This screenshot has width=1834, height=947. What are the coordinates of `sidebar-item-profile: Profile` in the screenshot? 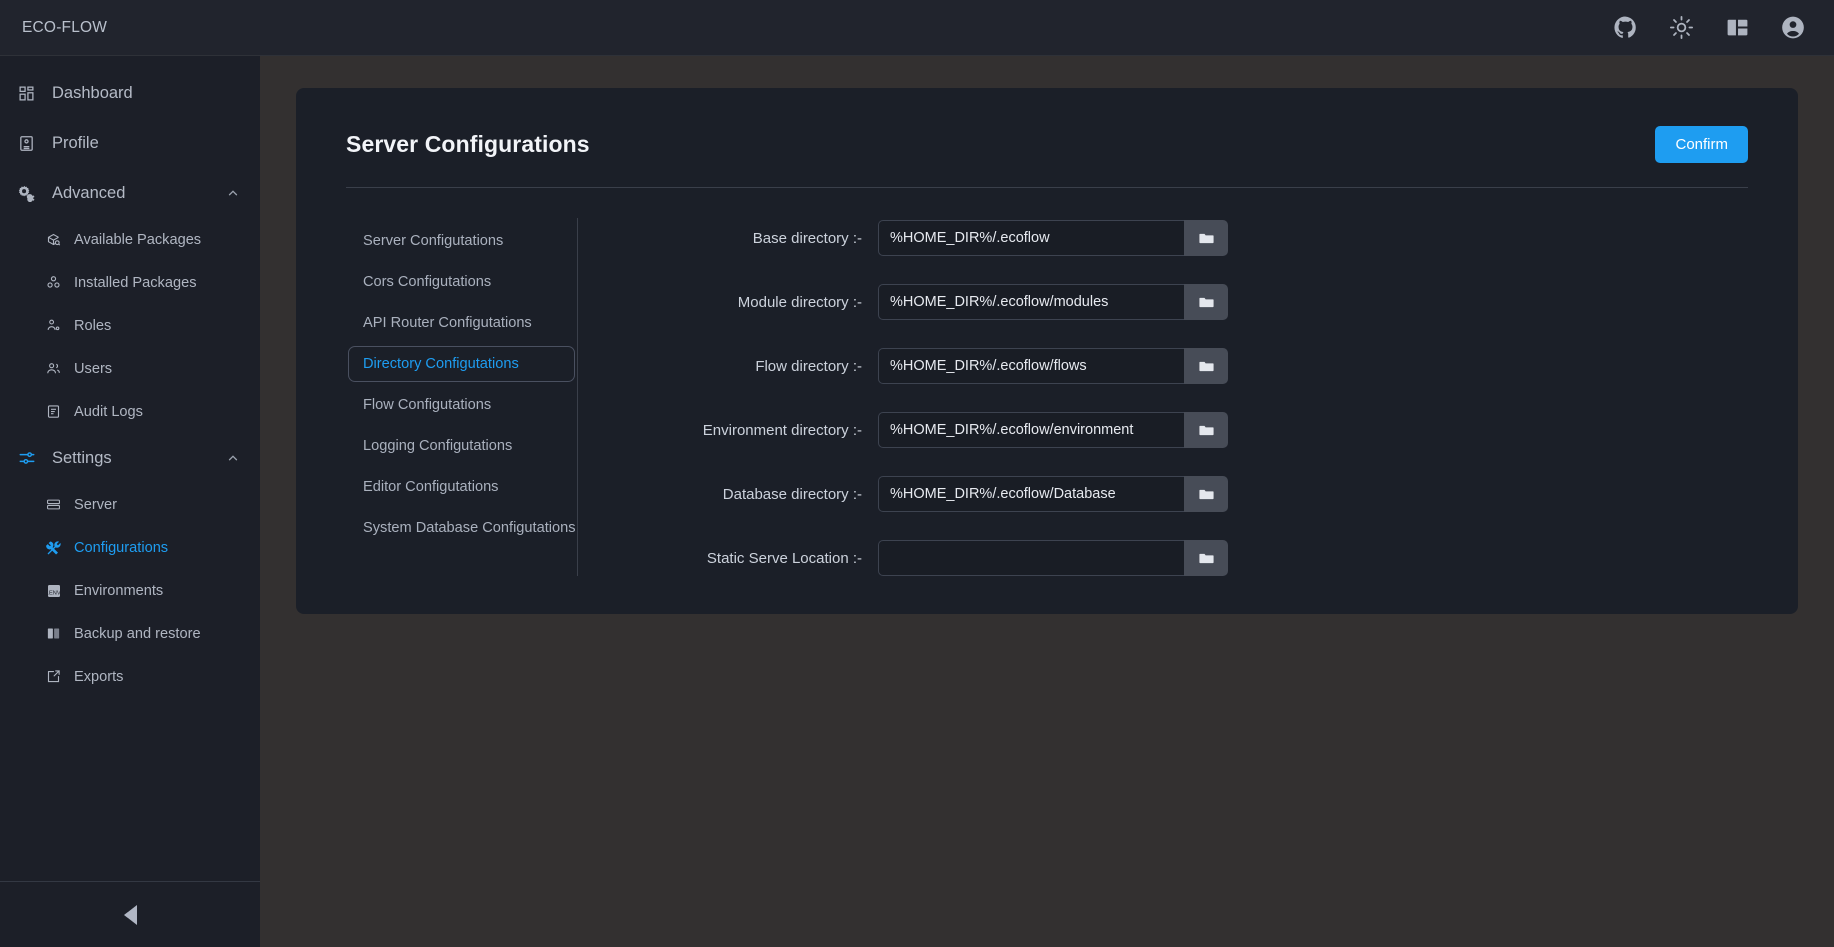 It's located at (130, 143).